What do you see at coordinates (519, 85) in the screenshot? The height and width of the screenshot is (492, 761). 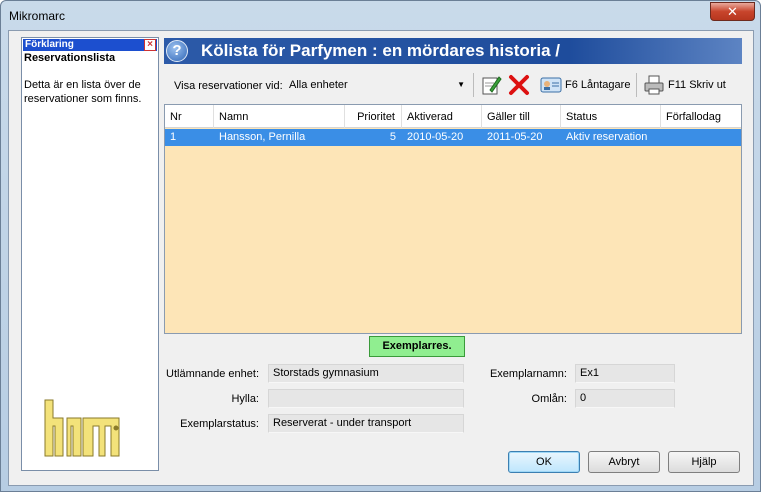 I see `delete-icon` at bounding box center [519, 85].